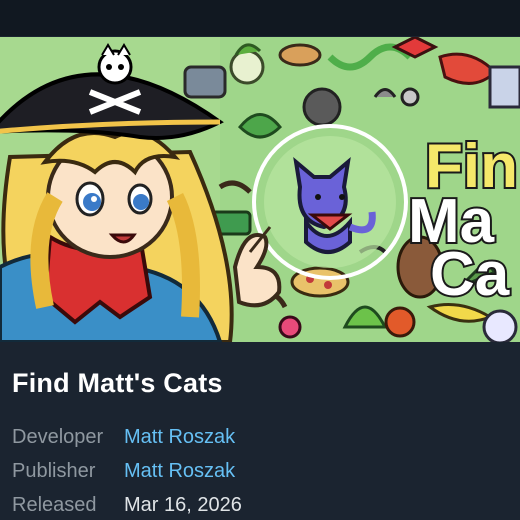  I want to click on developer-label: Developer, so click(58, 437).